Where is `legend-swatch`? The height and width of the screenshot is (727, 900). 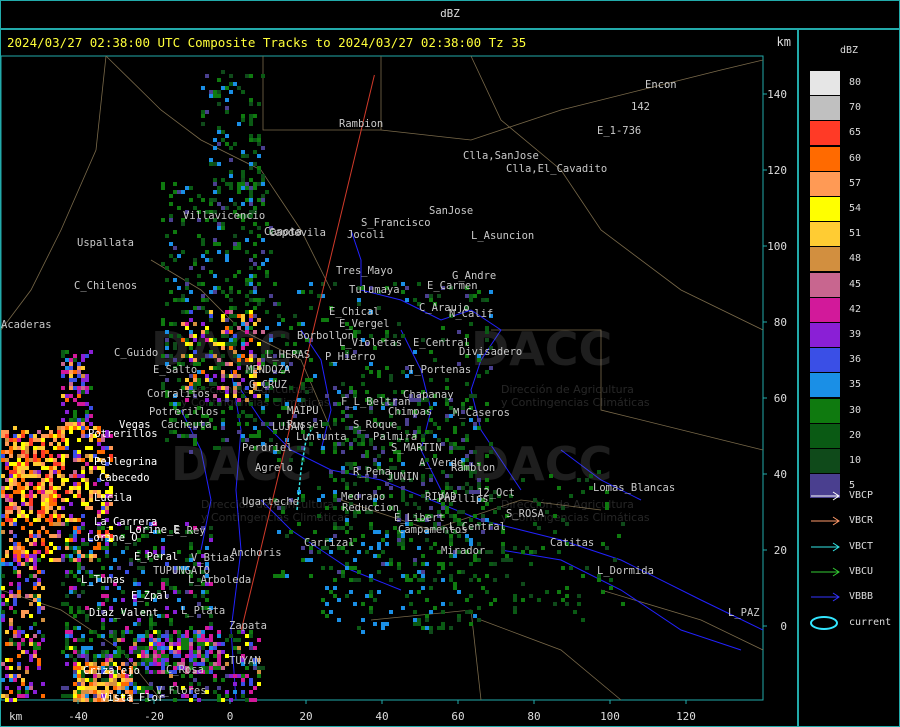
legend-swatch is located at coordinates (825, 83).